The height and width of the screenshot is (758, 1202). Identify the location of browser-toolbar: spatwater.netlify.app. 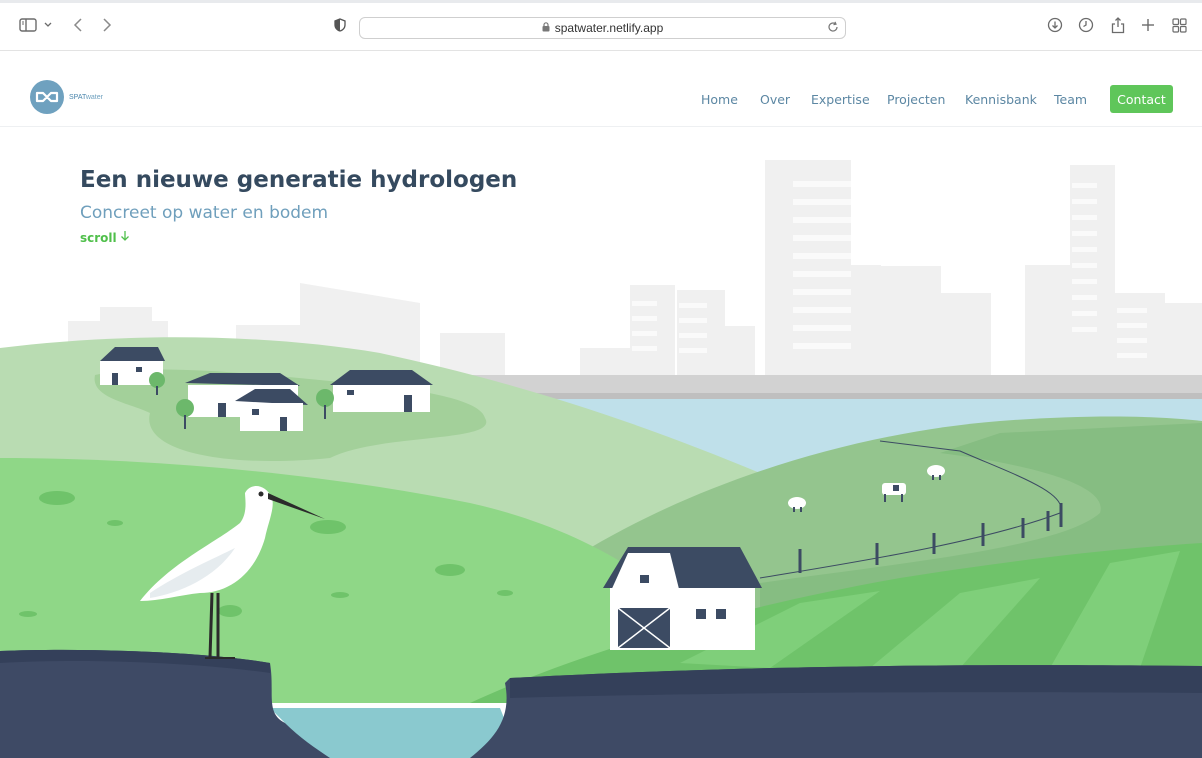
(601, 27).